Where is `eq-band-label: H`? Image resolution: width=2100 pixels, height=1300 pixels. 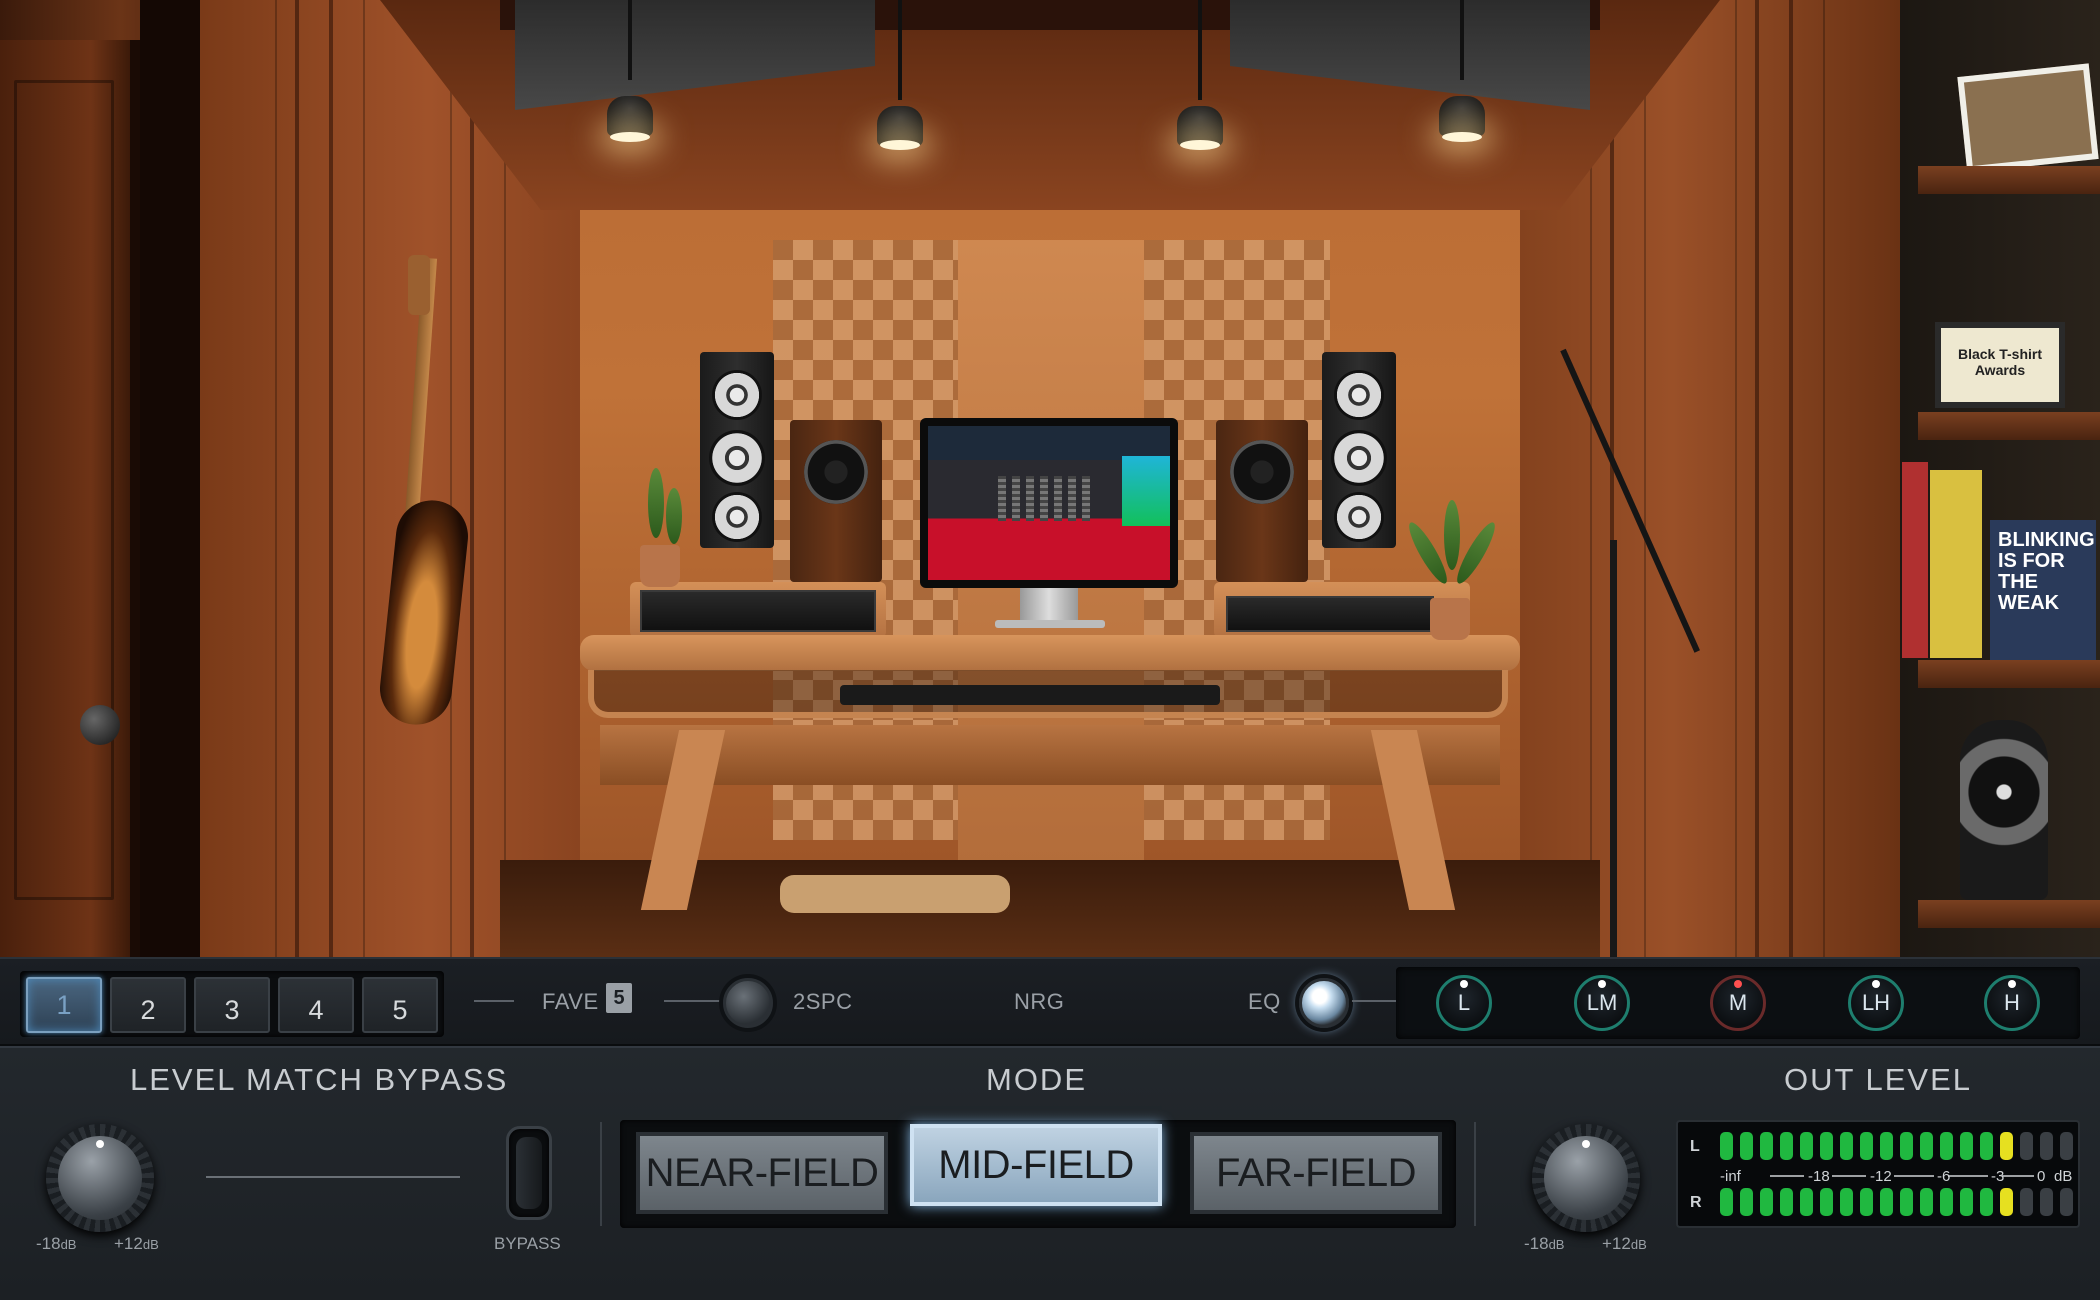
eq-band-label: H is located at coordinates (2012, 1002).